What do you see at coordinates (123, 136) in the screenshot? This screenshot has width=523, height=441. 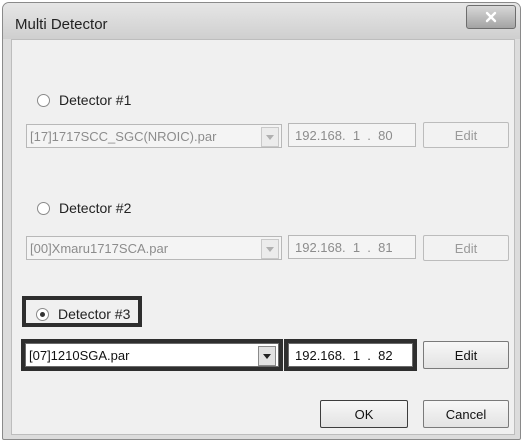 I see `detector-1-file-value: [17]1717SCC_SGC(NROIC).par` at bounding box center [123, 136].